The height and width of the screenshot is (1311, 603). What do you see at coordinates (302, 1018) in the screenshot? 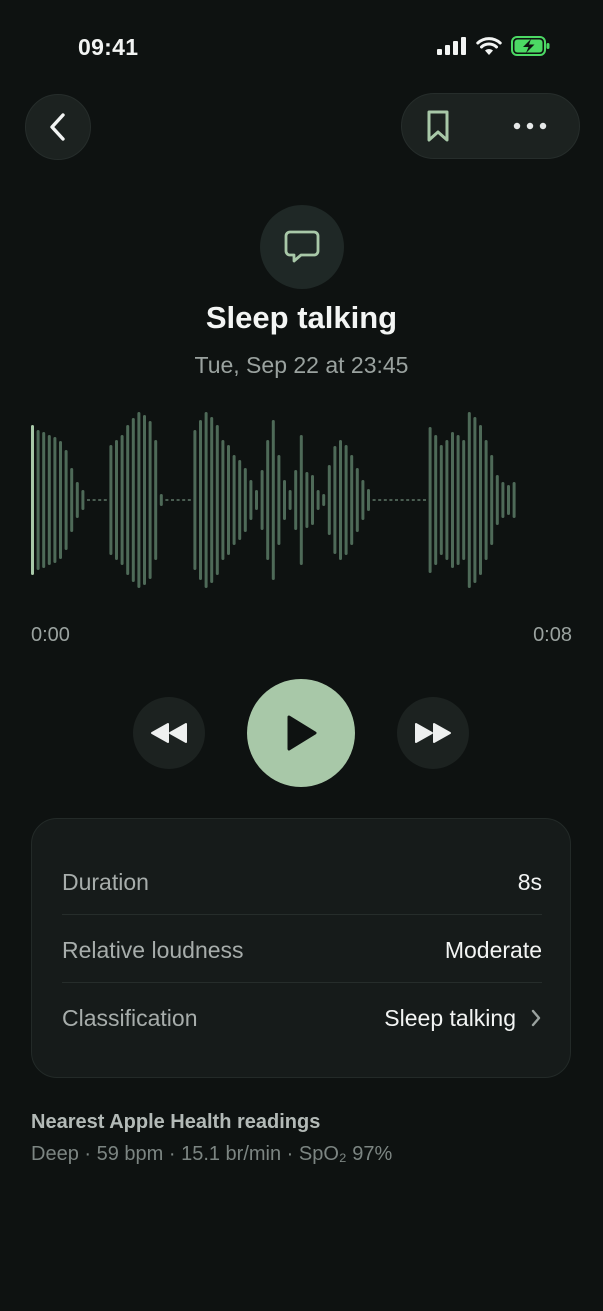
I see `classification-row: Classification Sleep talking` at bounding box center [302, 1018].